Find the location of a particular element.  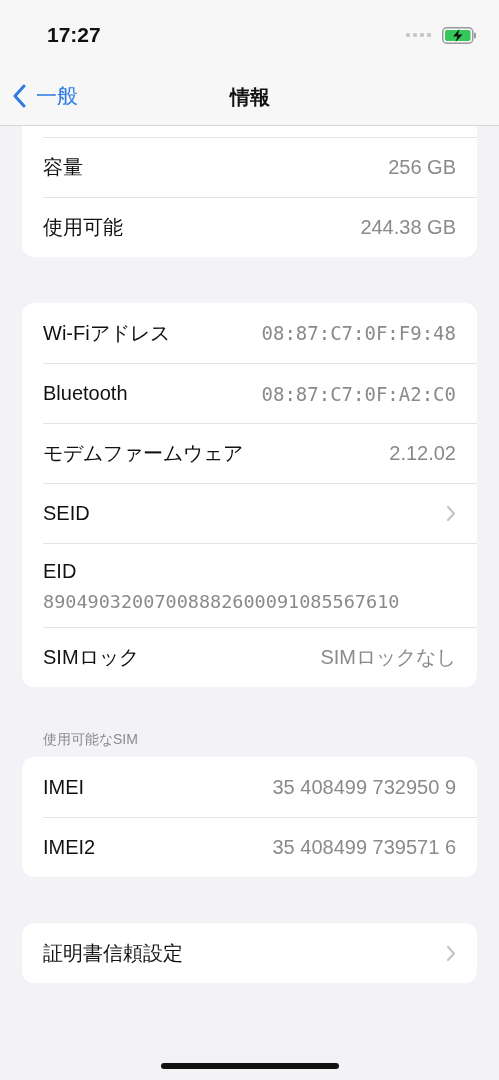

no-signal-icon is located at coordinates (419, 35).